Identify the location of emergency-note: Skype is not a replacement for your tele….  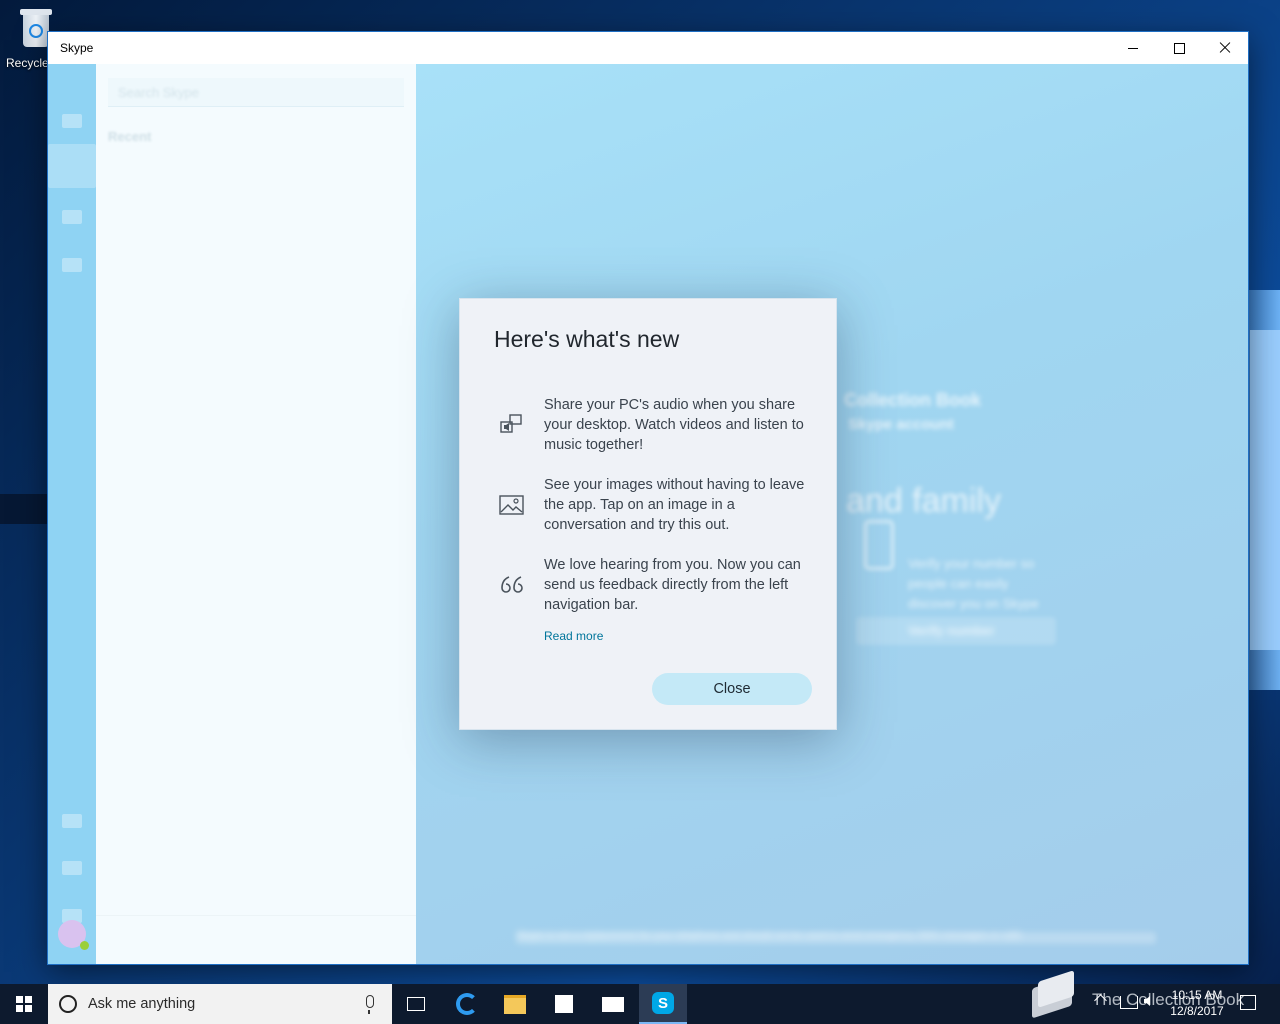
(836, 937).